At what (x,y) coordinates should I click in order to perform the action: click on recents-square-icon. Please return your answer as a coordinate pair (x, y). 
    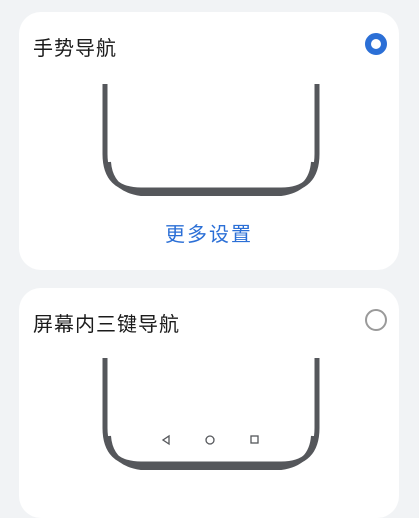
    Looking at the image, I should click on (254, 439).